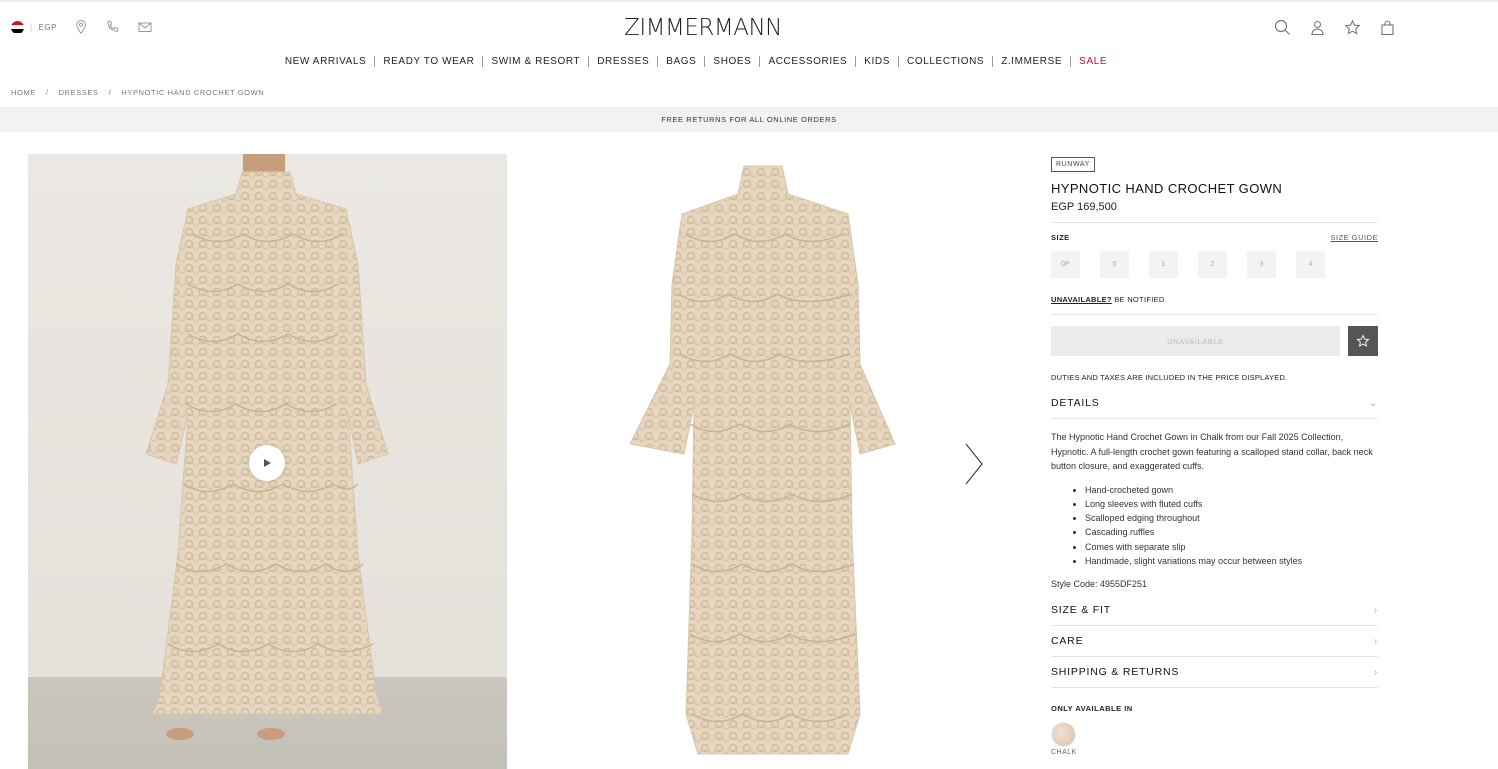  What do you see at coordinates (1231, 504) in the screenshot?
I see `feature-item: Long sleeves with fluted cuffs` at bounding box center [1231, 504].